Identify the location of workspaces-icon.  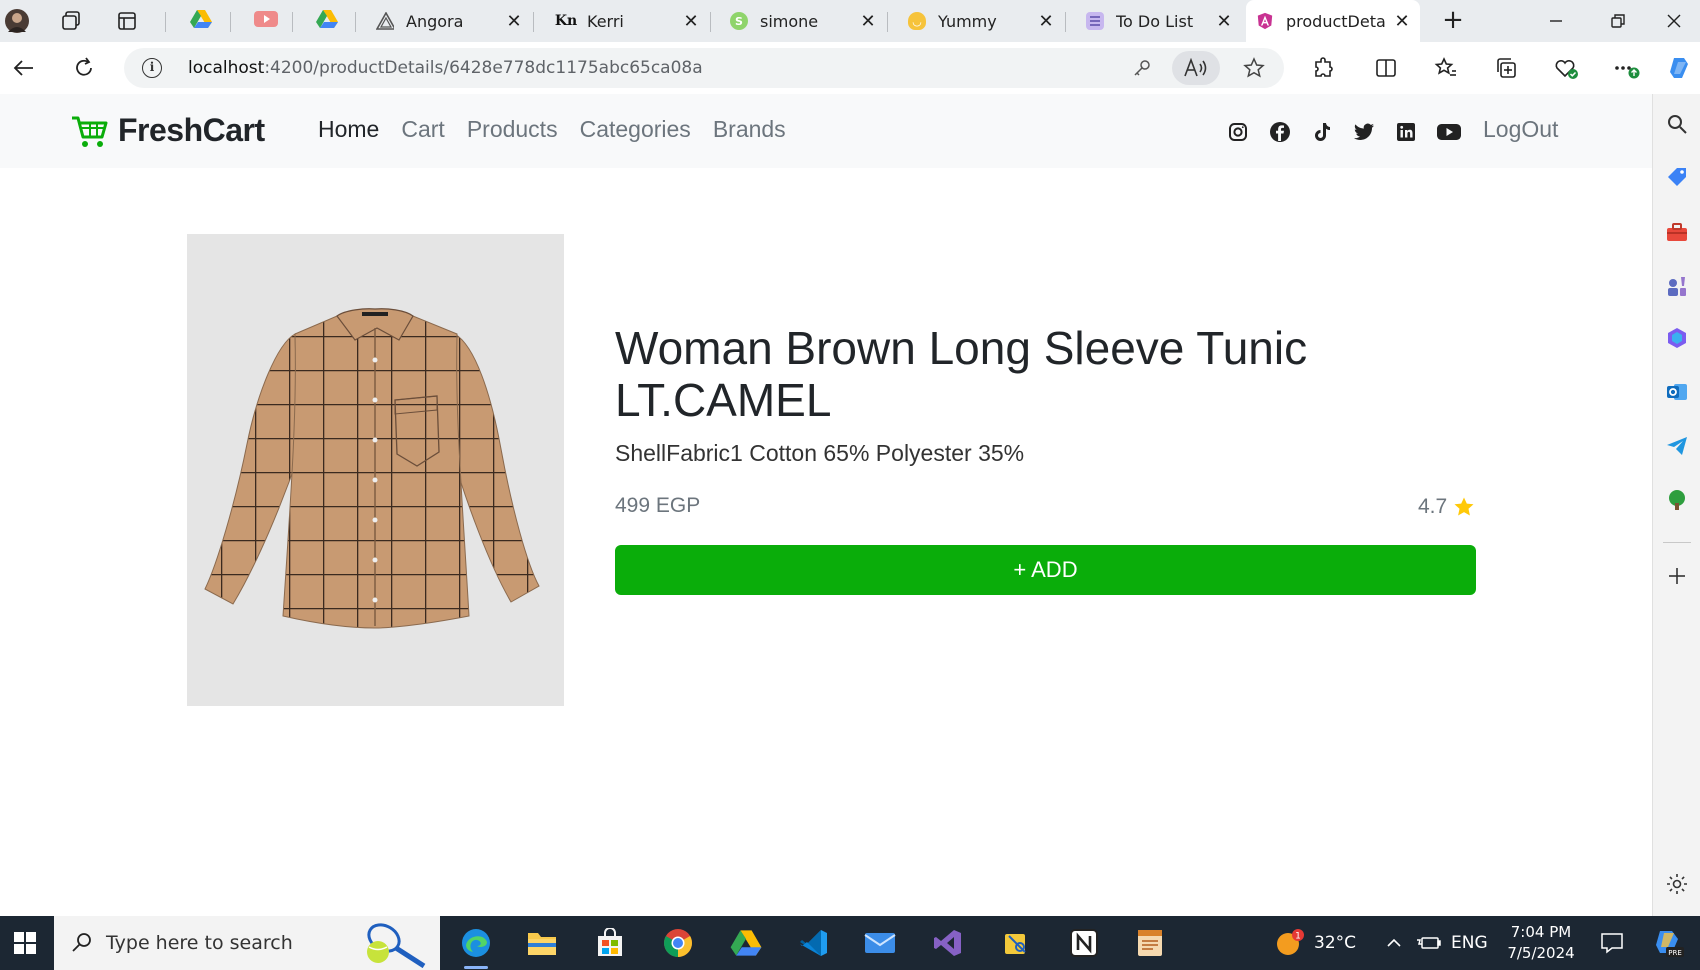
(71, 21).